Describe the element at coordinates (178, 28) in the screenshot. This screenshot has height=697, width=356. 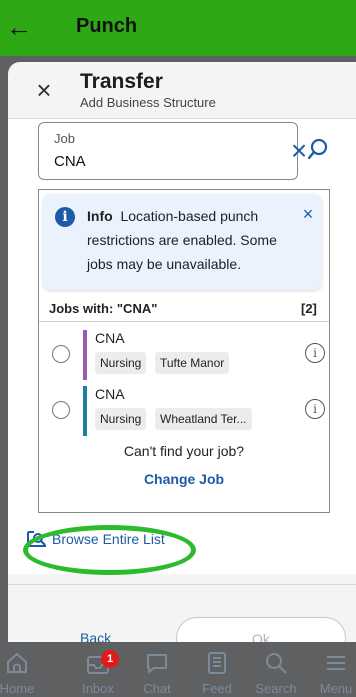
I see `app-bar: ← Punch` at that location.